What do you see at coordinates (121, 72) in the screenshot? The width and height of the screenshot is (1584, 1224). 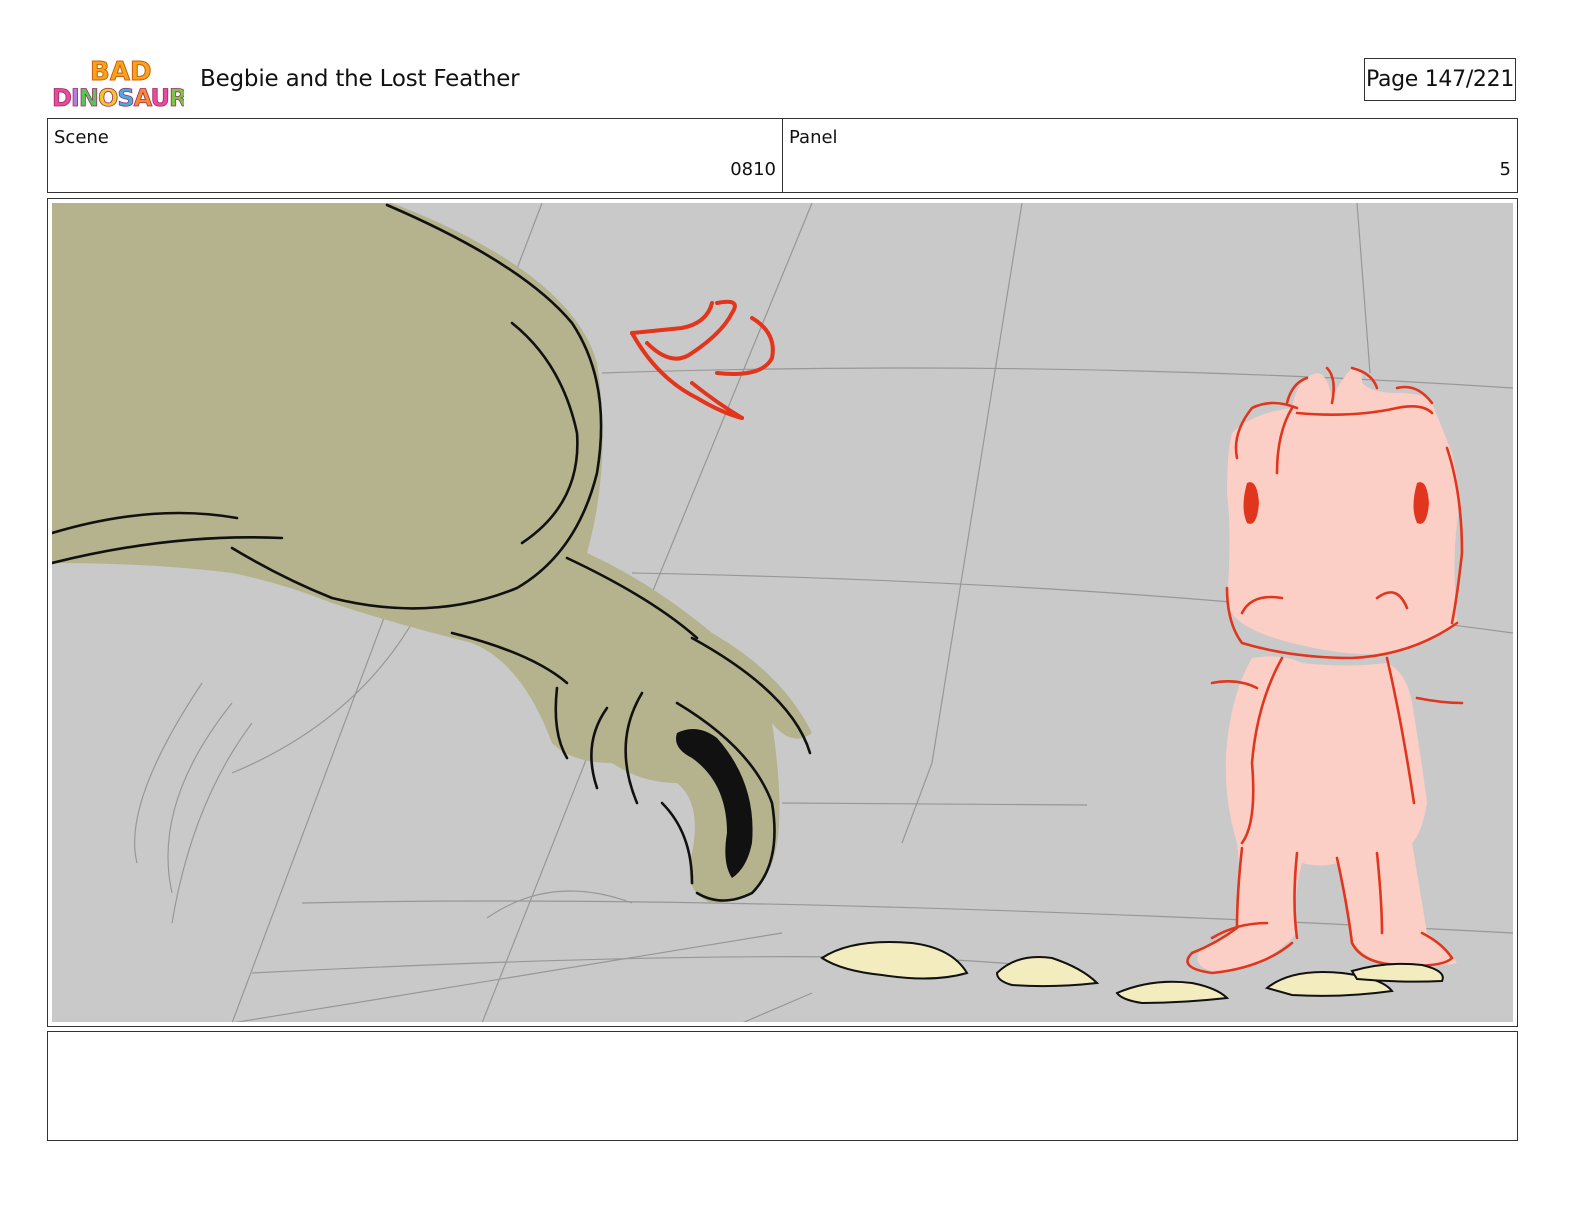 I see `svg-text: BAD` at bounding box center [121, 72].